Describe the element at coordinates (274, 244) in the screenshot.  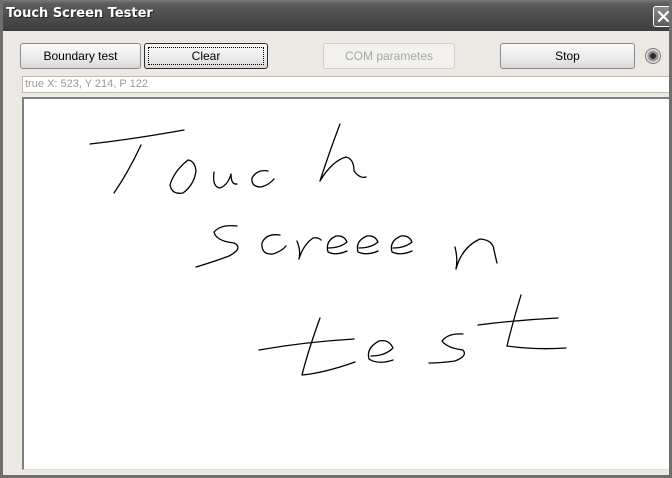
I see `ink-stroke-c2` at that location.